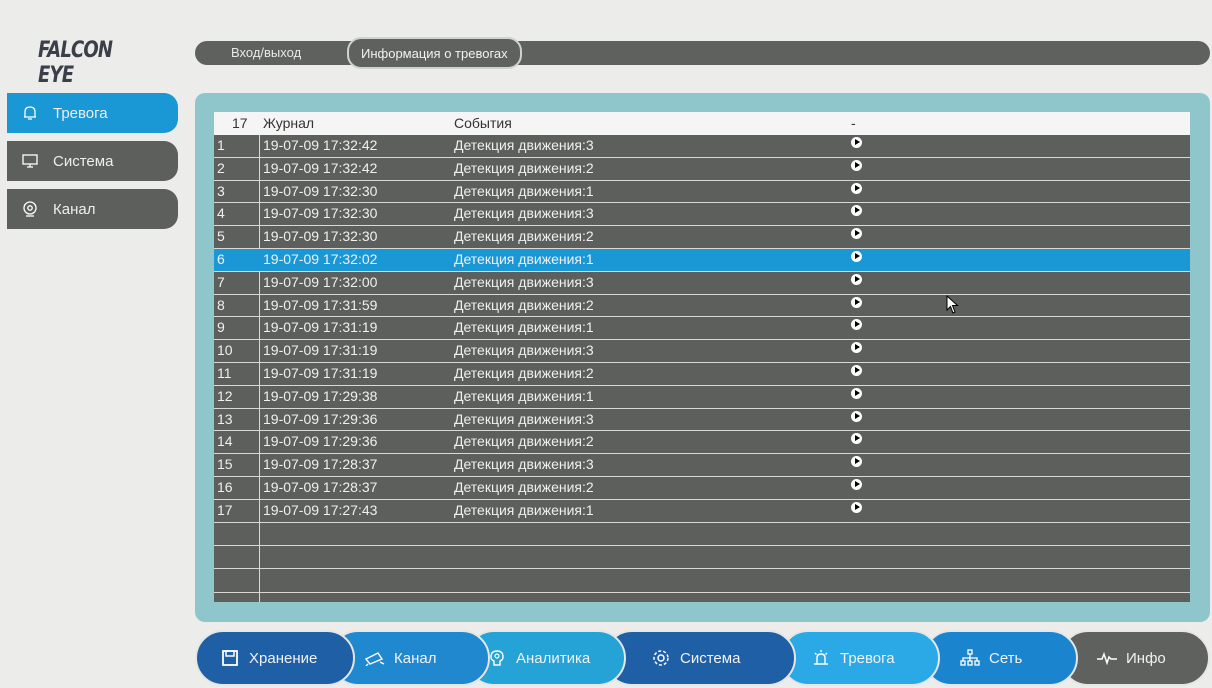 The image size is (1212, 688). Describe the element at coordinates (92, 113) in the screenshot. I see `sidebar-item-alarm: Тревога` at that location.